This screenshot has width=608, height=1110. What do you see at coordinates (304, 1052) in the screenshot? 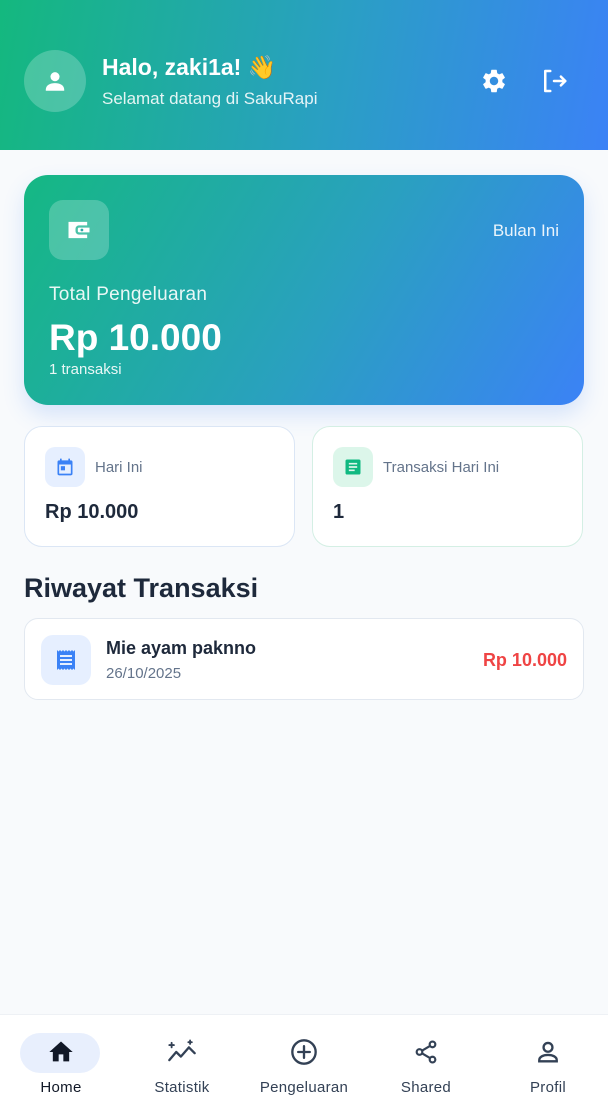
I see `add-circle-icon` at bounding box center [304, 1052].